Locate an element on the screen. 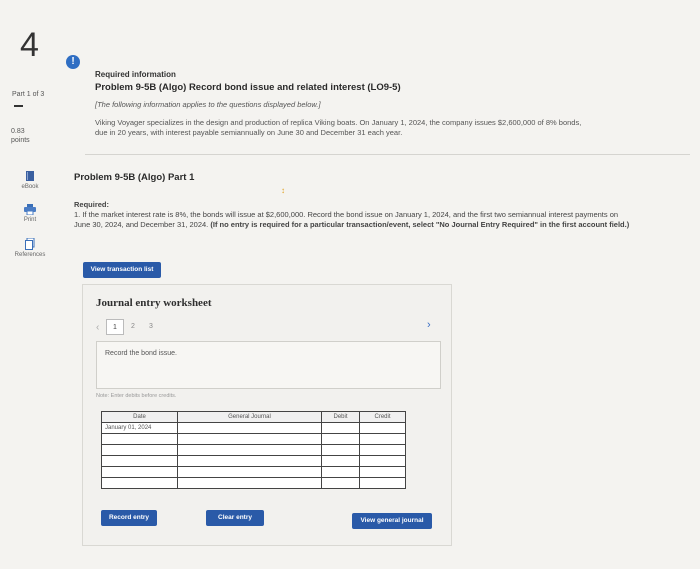  entry-description: Record the bond issue. is located at coordinates (141, 353).